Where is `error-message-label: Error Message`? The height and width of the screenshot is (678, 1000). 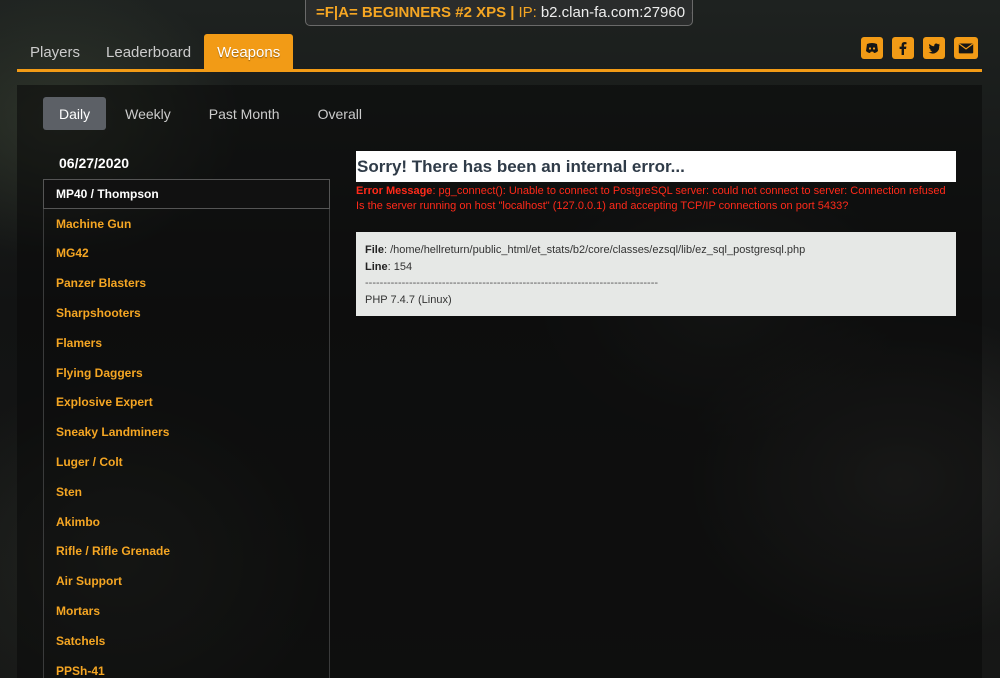
error-message-label: Error Message is located at coordinates (394, 191).